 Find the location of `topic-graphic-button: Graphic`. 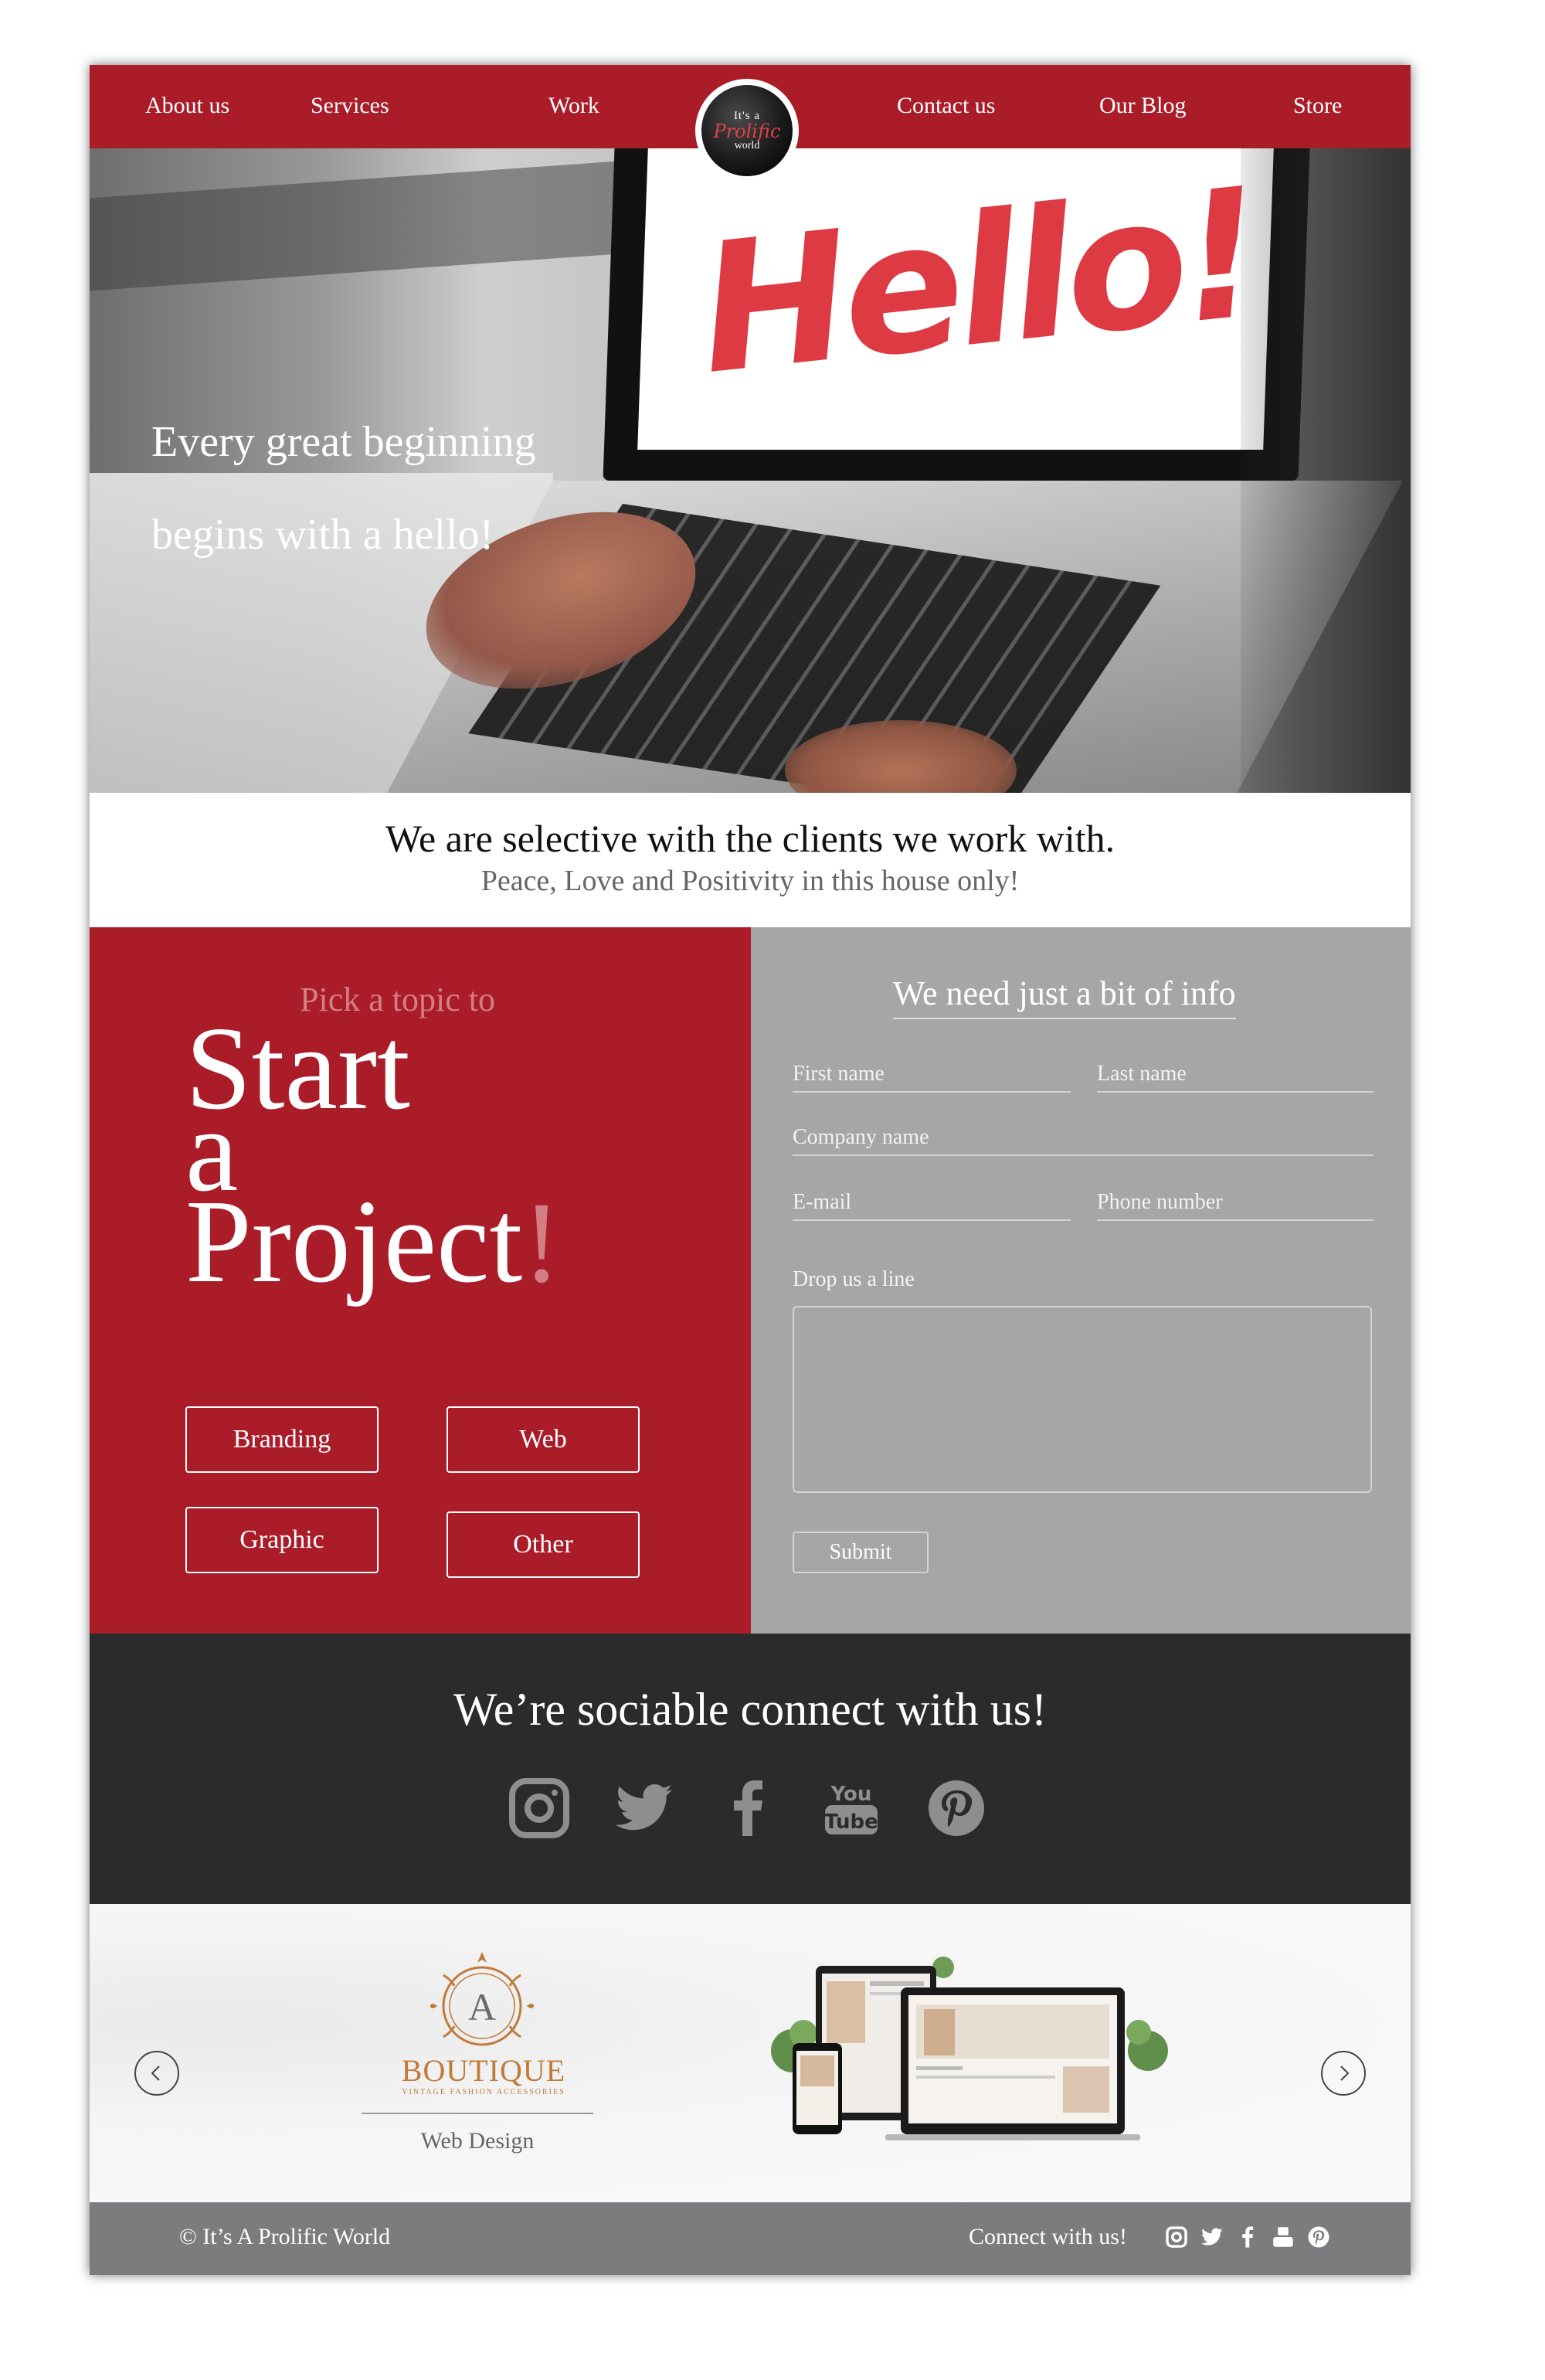

topic-graphic-button: Graphic is located at coordinates (282, 1540).